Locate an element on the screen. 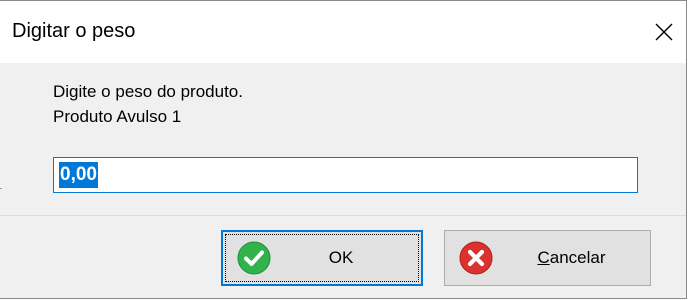  close-button is located at coordinates (664, 32).